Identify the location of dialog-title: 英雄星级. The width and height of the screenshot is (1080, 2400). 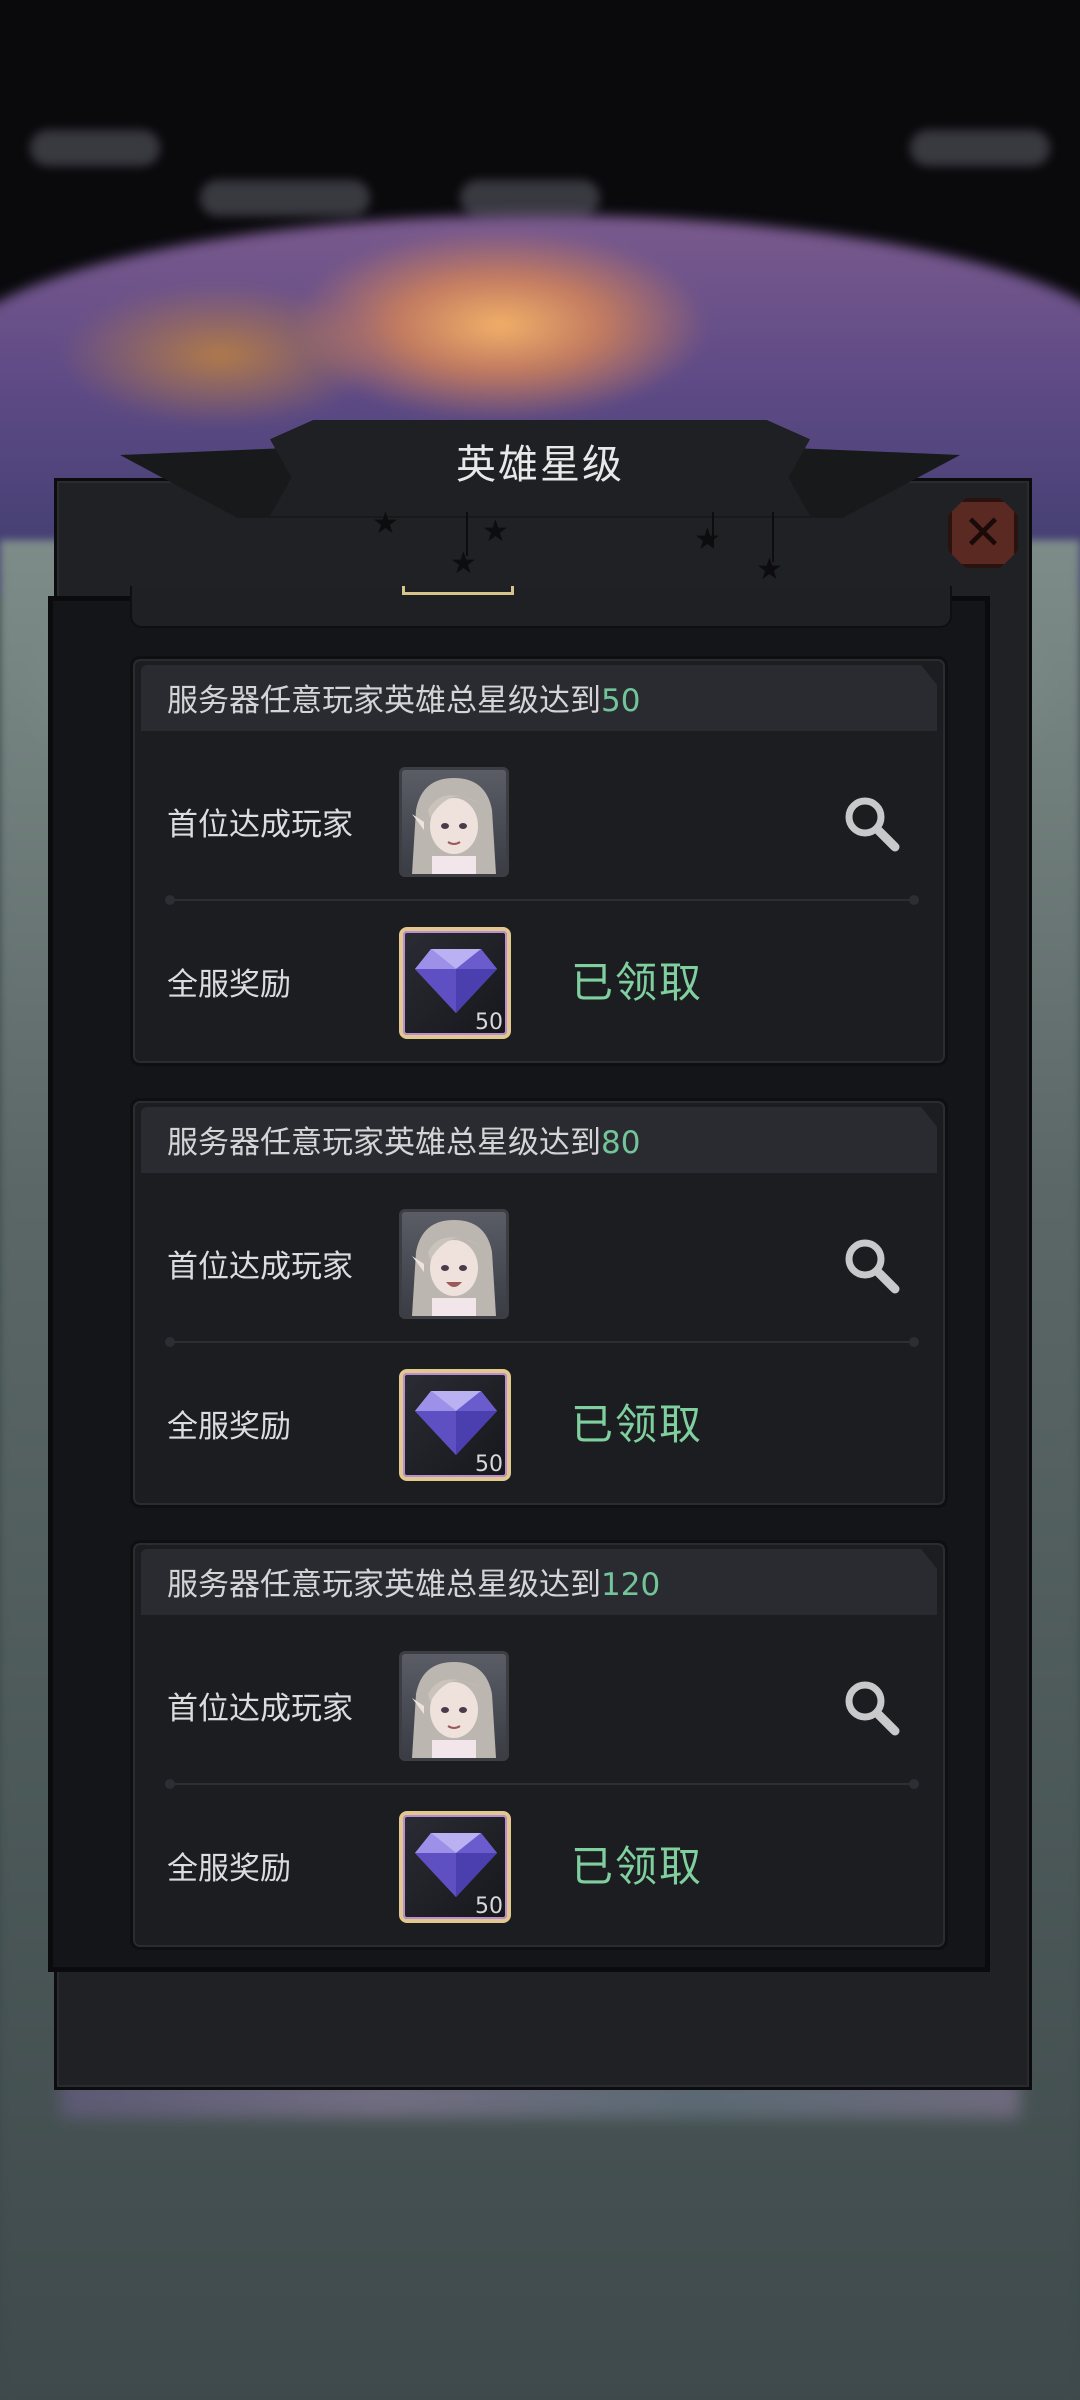
(540, 465).